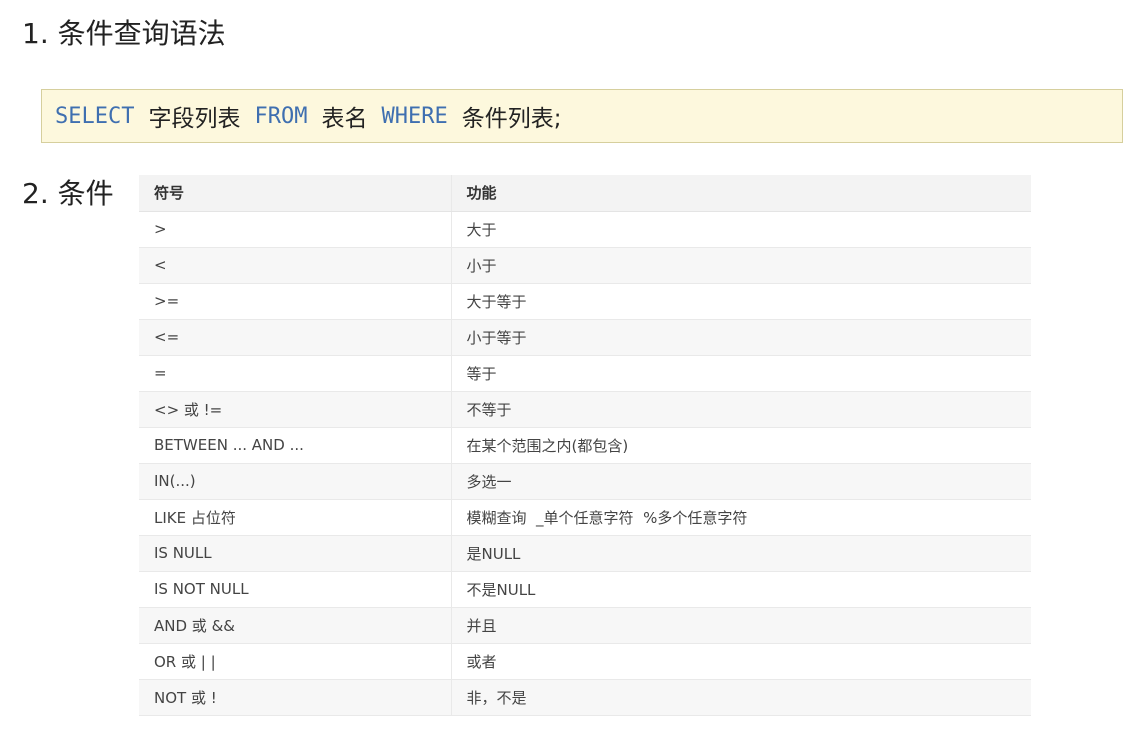 The height and width of the screenshot is (742, 1134). Describe the element at coordinates (295, 373) in the screenshot. I see `symbol-cell: =` at that location.